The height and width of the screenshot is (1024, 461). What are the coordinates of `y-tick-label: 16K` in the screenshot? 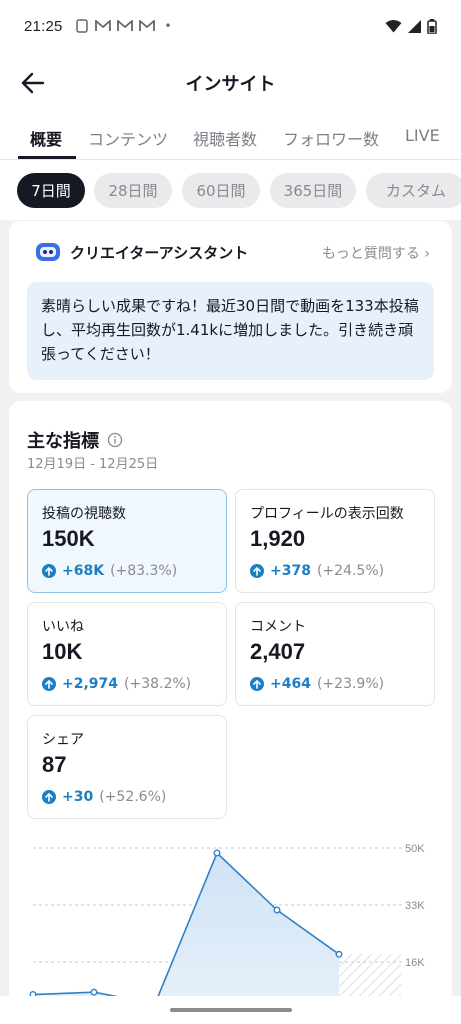 It's located at (415, 963).